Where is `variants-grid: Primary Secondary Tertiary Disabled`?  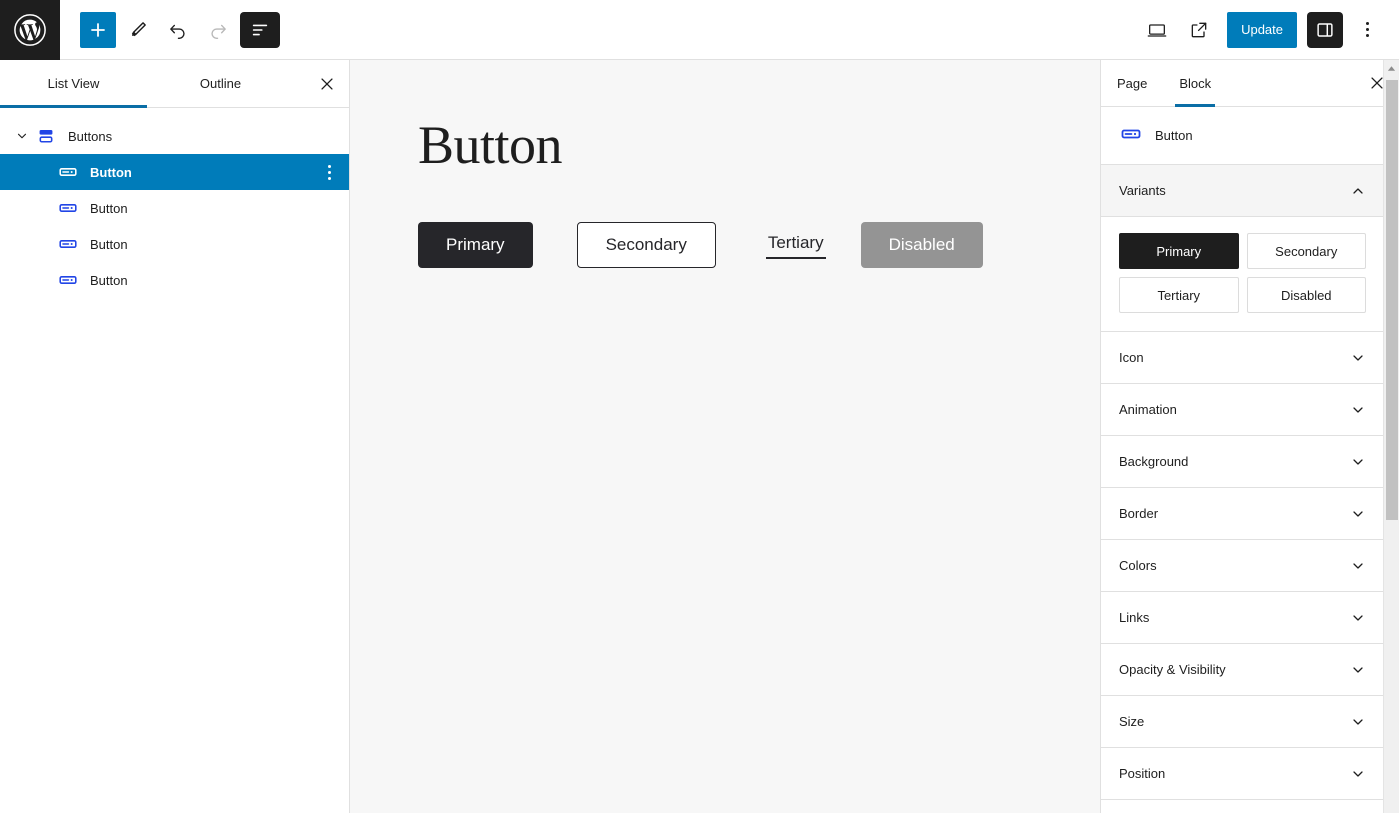
variants-grid: Primary Secondary Tertiary Disabled is located at coordinates (1242, 273).